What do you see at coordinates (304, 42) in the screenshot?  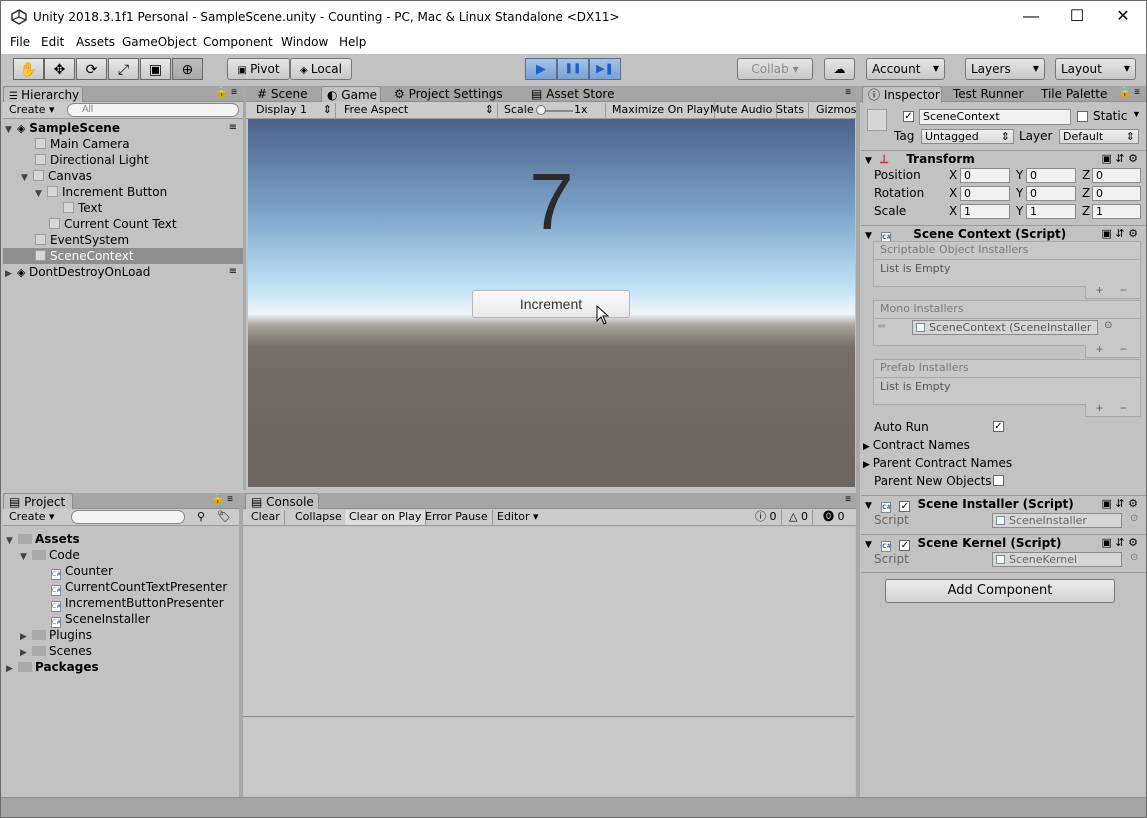 I see `menu-window: Window` at bounding box center [304, 42].